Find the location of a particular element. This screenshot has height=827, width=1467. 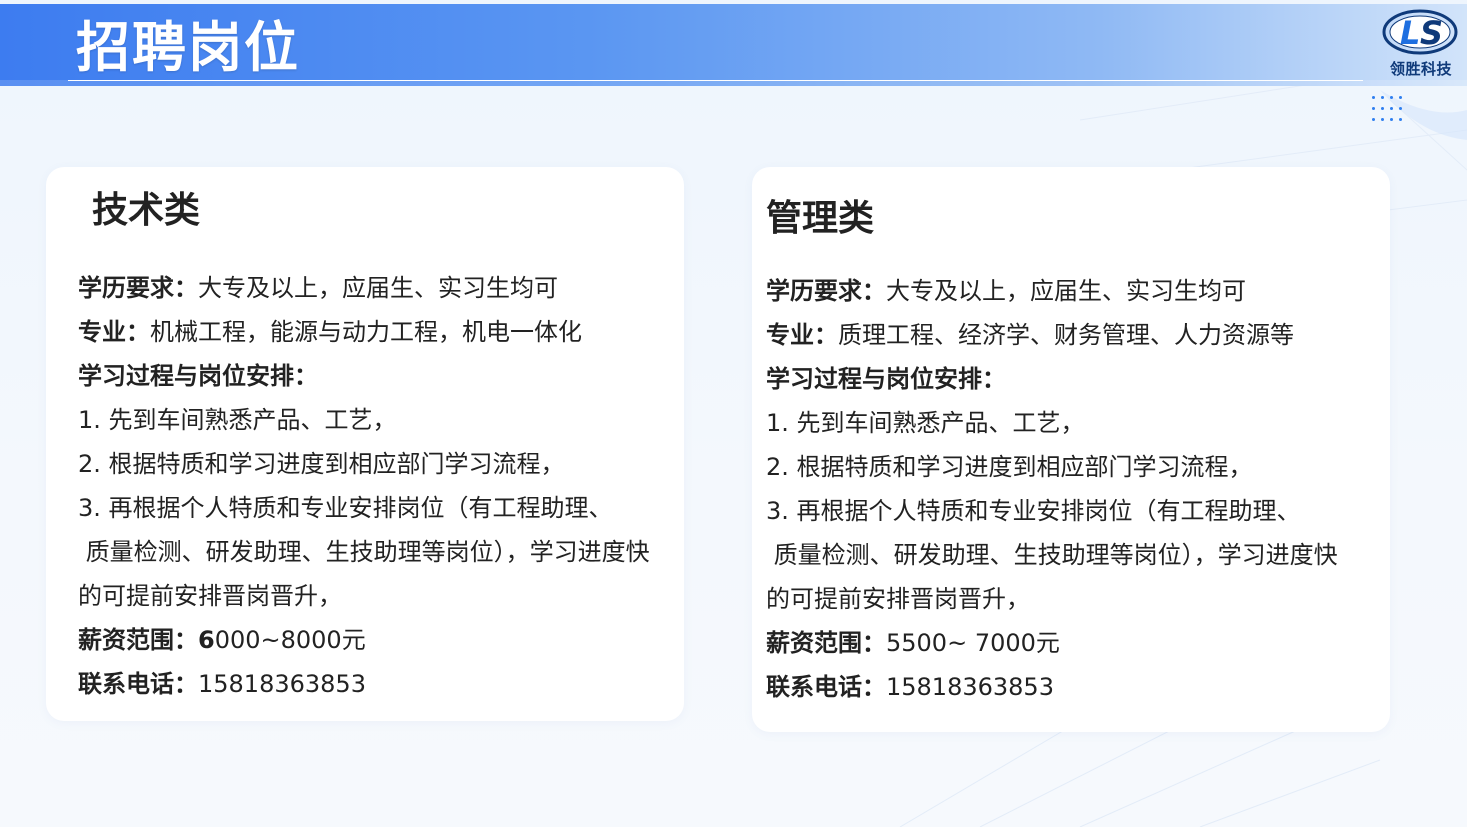

decorative-dots is located at coordinates (1390, 113).